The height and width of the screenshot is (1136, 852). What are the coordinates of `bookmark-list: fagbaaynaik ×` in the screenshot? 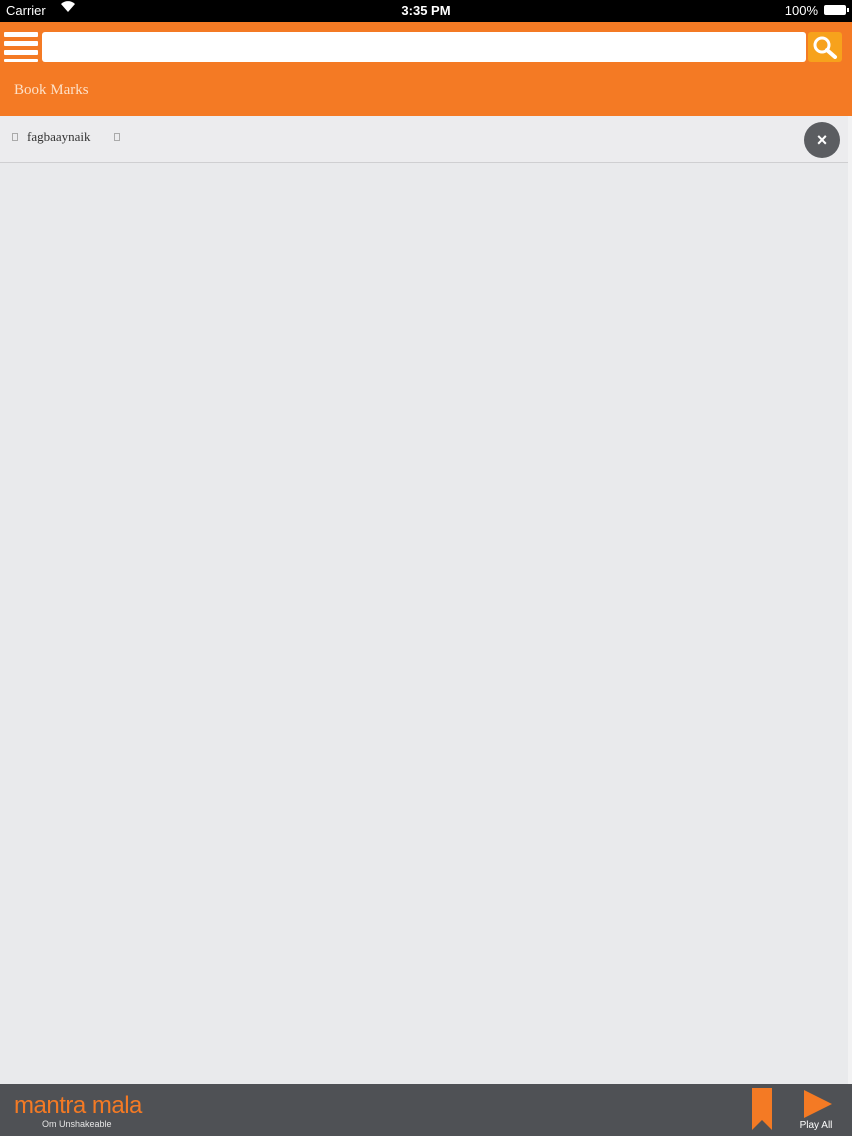 It's located at (426, 139).